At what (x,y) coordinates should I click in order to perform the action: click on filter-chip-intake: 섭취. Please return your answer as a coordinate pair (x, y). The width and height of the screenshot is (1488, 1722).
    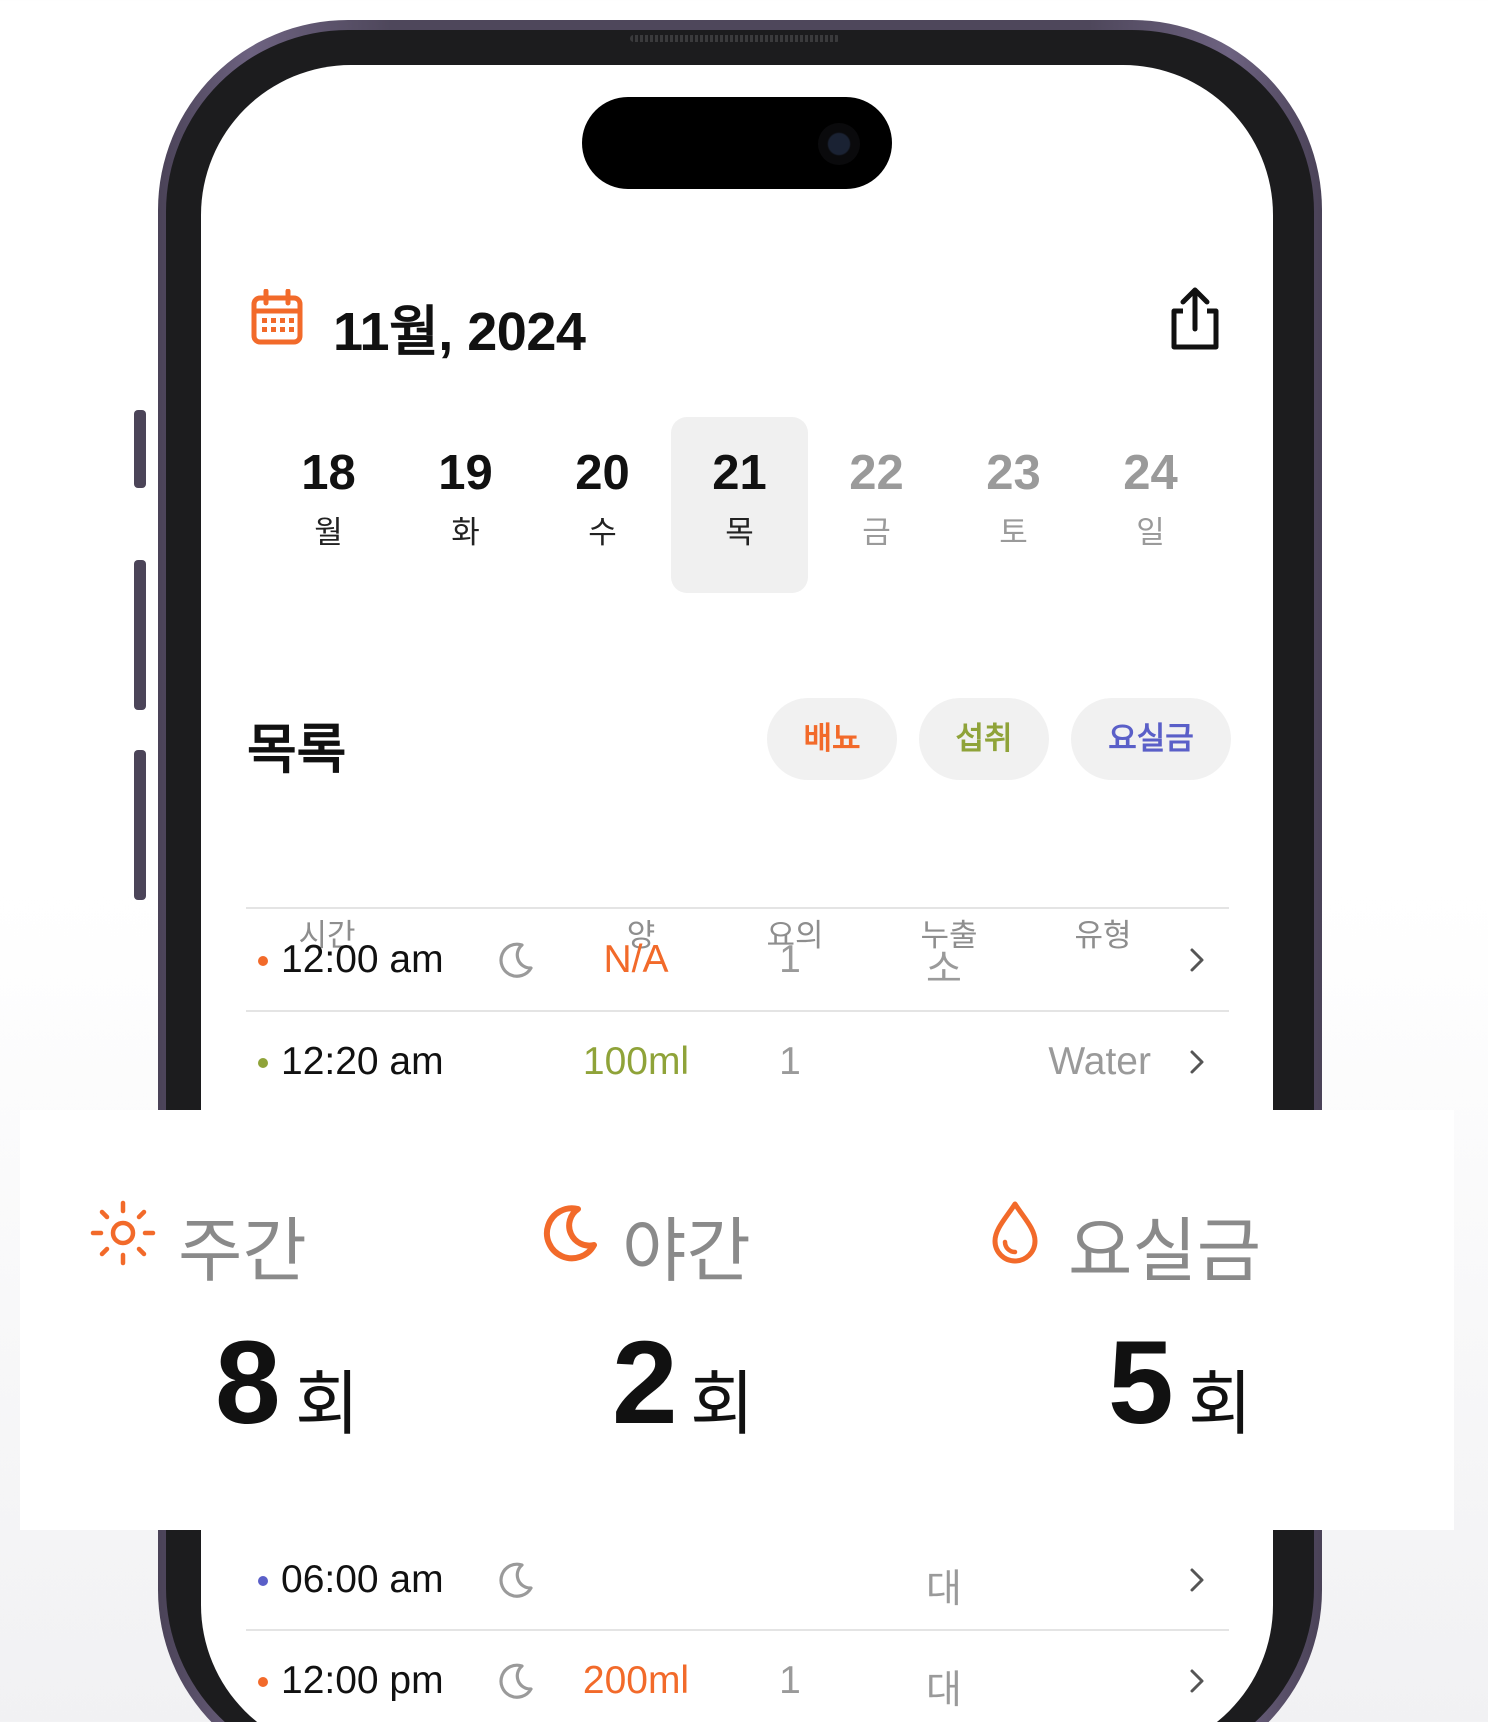
    Looking at the image, I should click on (984, 739).